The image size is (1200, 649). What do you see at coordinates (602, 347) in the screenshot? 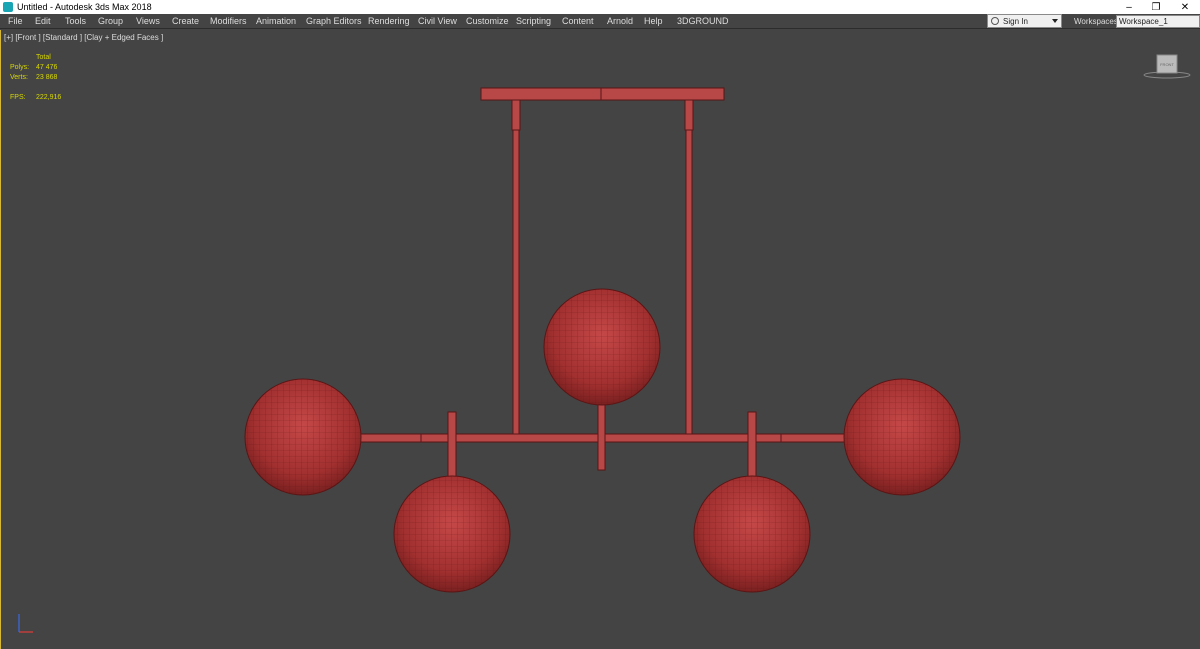
I see `globe-top-center` at bounding box center [602, 347].